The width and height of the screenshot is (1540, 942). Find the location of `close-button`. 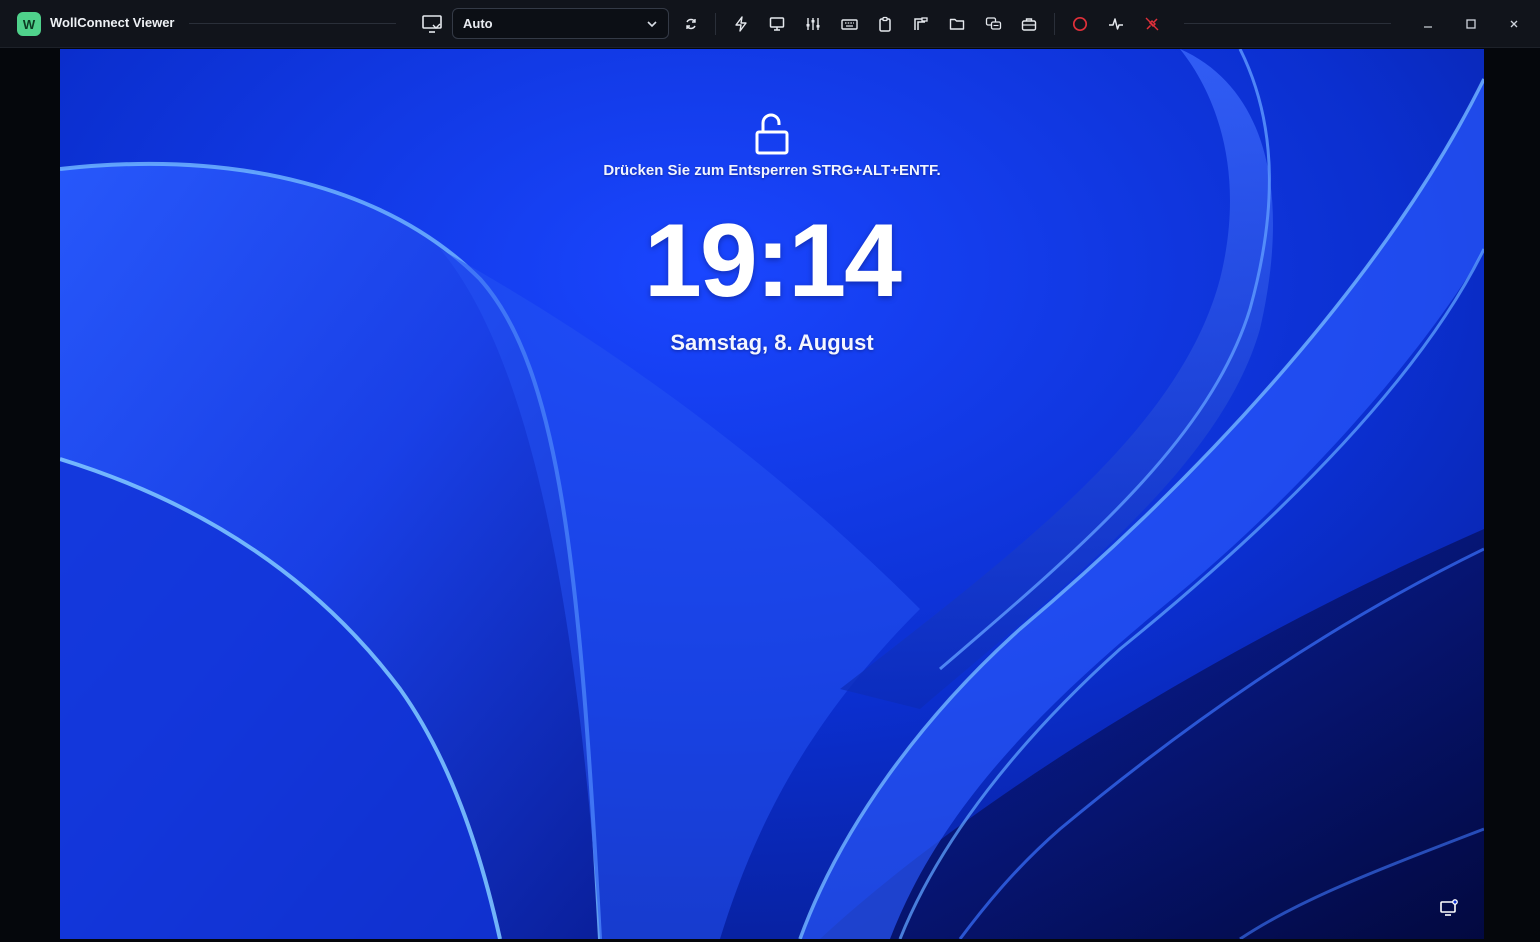

close-button is located at coordinates (1514, 24).